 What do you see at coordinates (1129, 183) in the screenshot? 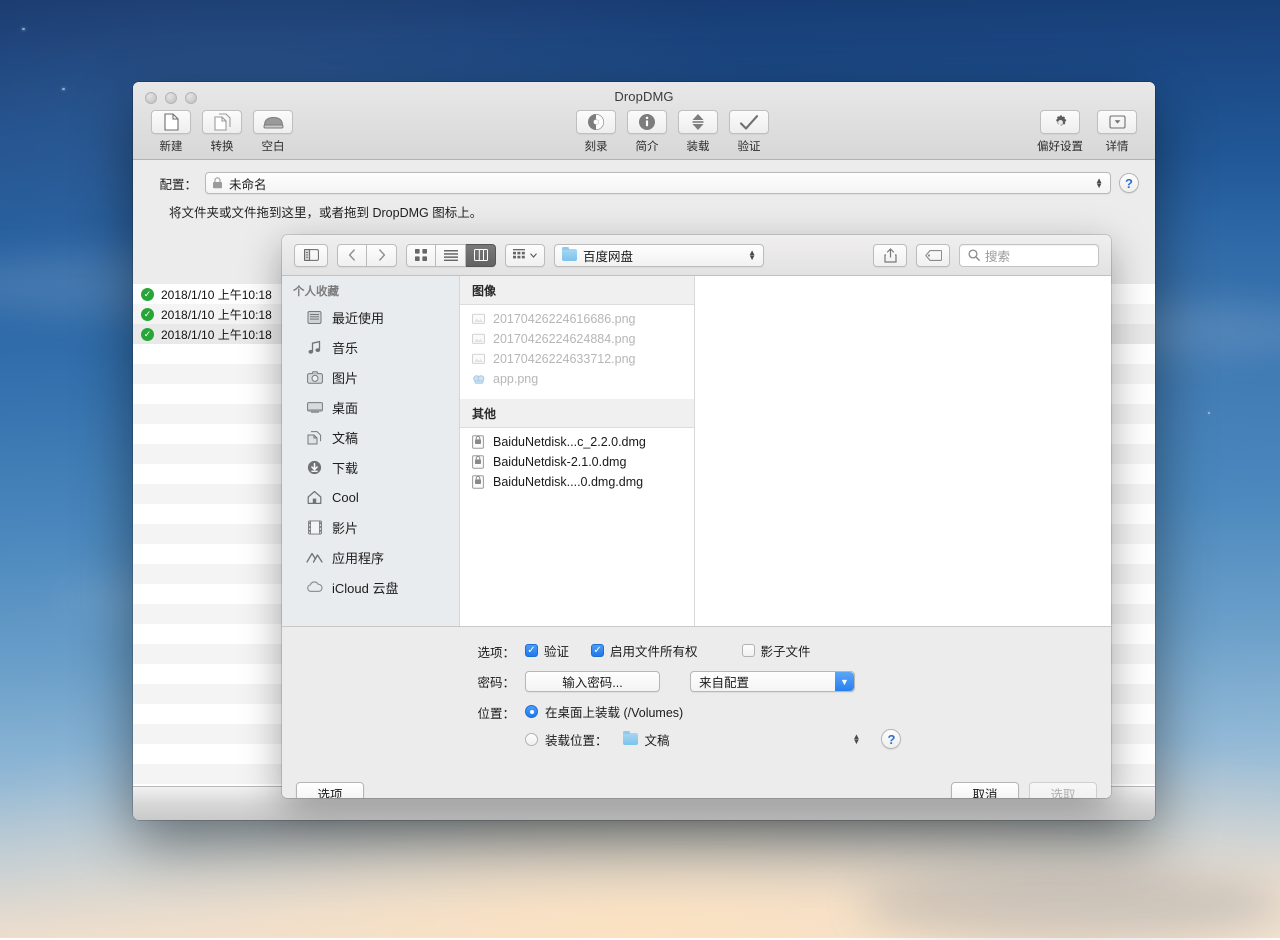
I see `config-help-button: ?` at bounding box center [1129, 183].